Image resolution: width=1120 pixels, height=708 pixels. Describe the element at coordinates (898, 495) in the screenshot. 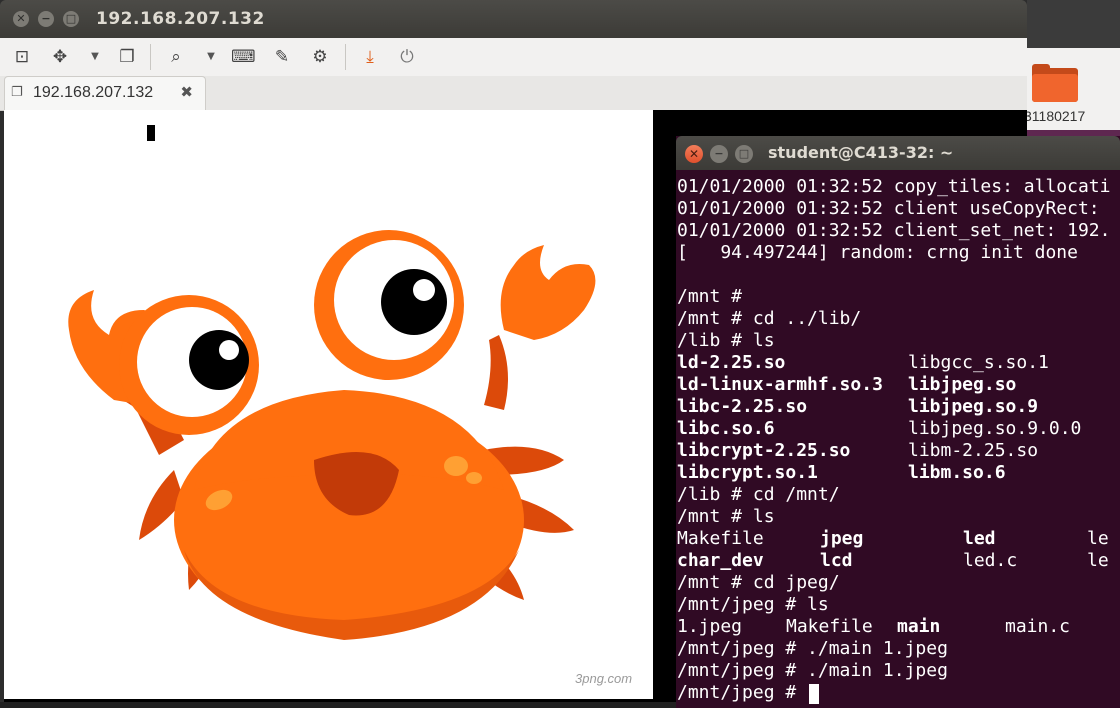

I see `terminal-line: /lib # cd /mnt/` at that location.